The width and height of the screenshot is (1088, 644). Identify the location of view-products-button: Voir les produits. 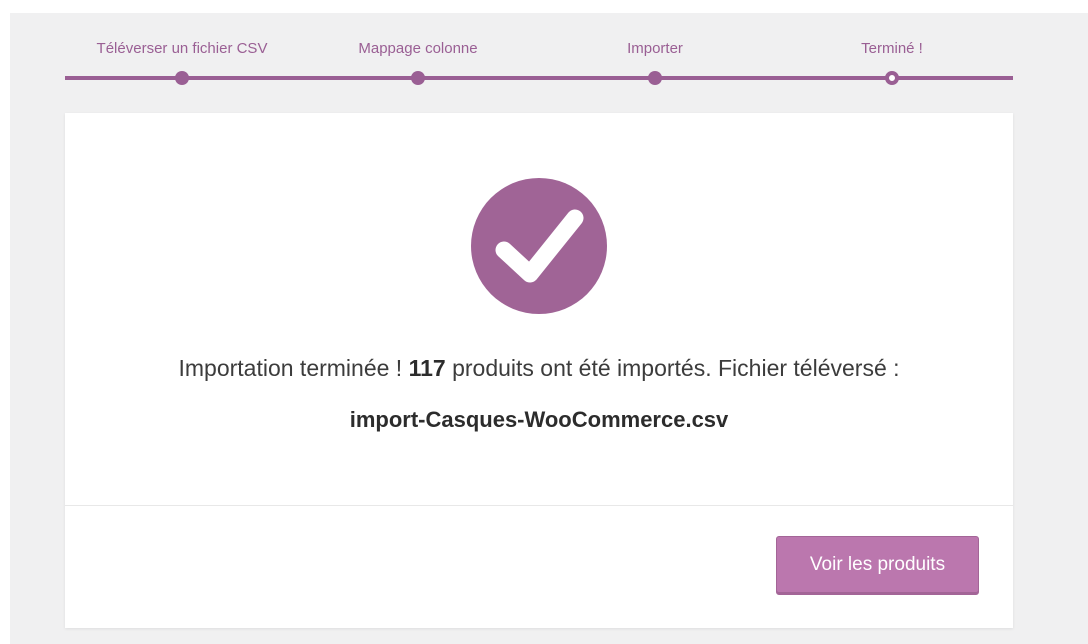
(877, 565).